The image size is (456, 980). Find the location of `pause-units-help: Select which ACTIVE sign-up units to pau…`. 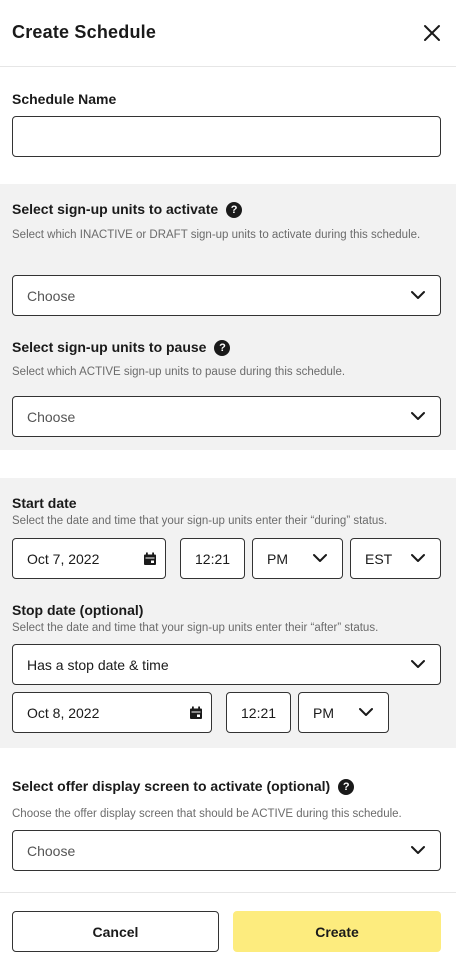

pause-units-help: Select which ACTIVE sign-up units to pau… is located at coordinates (179, 372).